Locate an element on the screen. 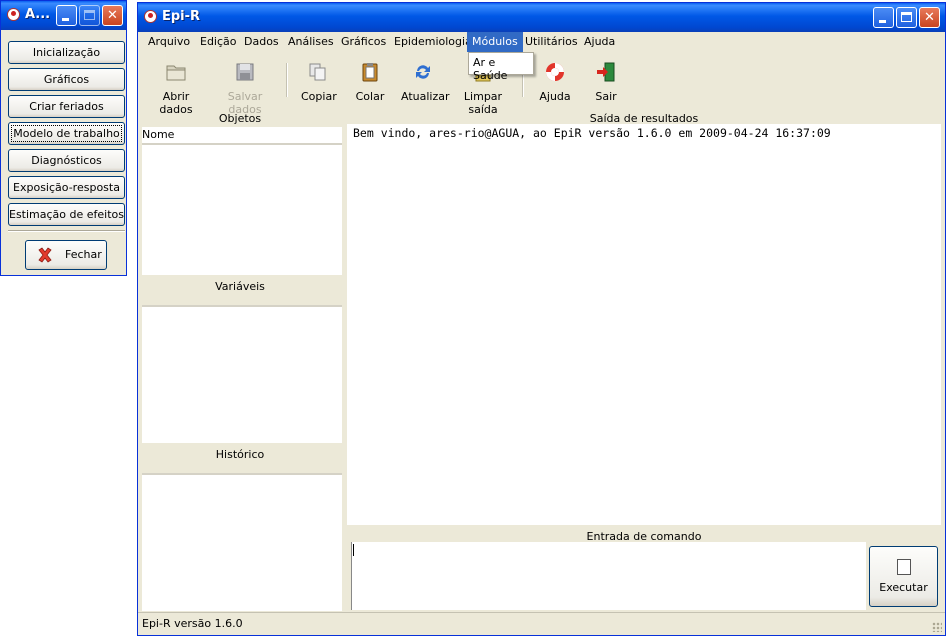  refresh-icon is located at coordinates (423, 72).